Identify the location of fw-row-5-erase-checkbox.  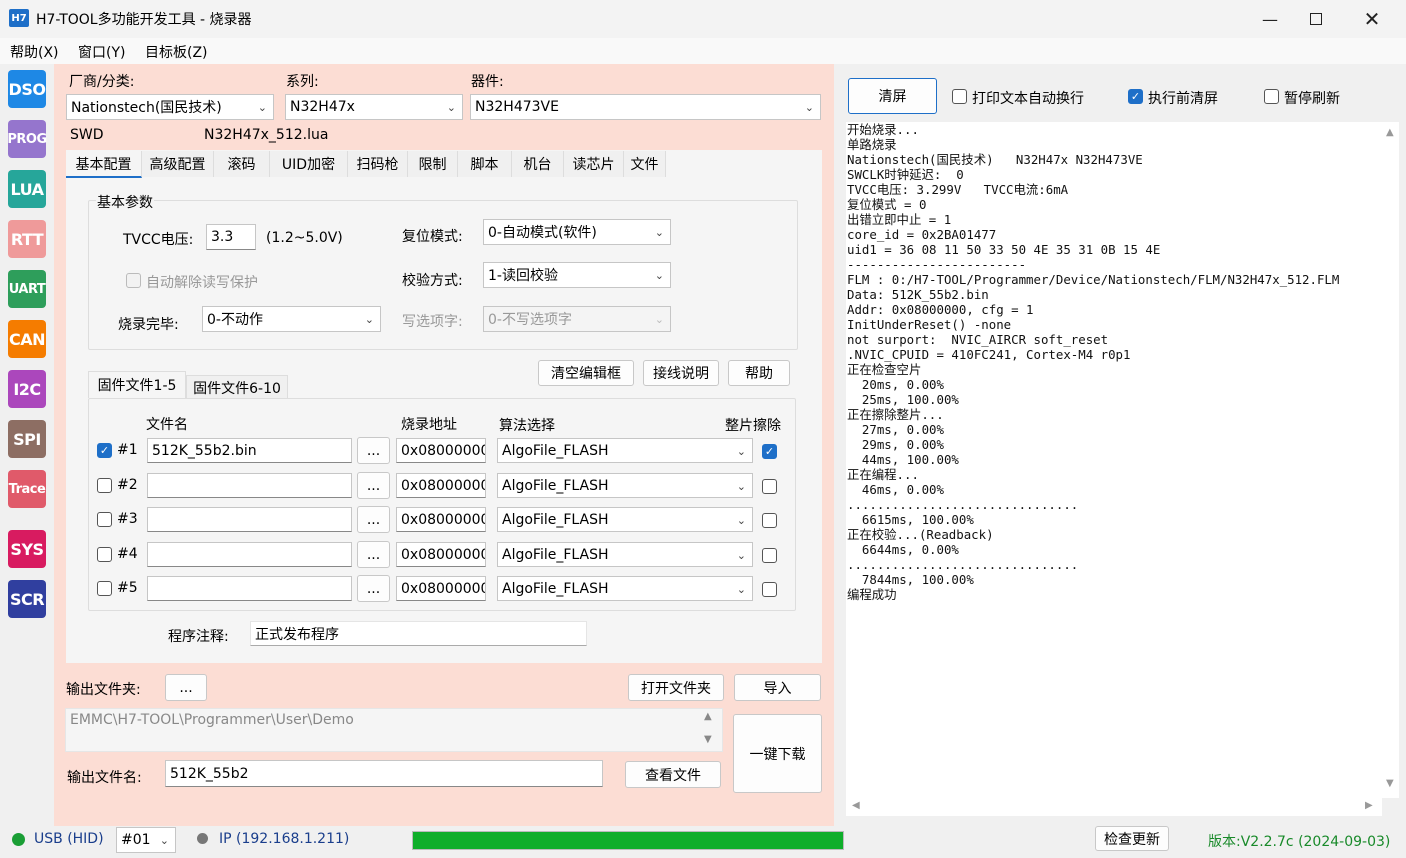
(769, 589).